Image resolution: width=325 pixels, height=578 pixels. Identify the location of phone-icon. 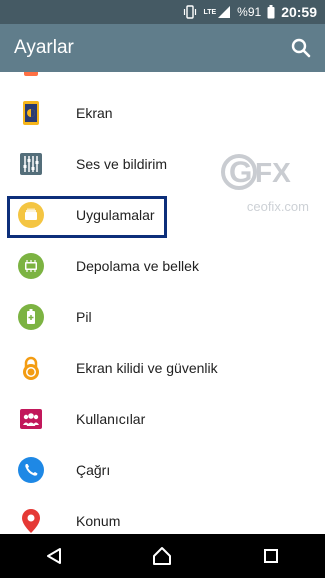
(31, 470).